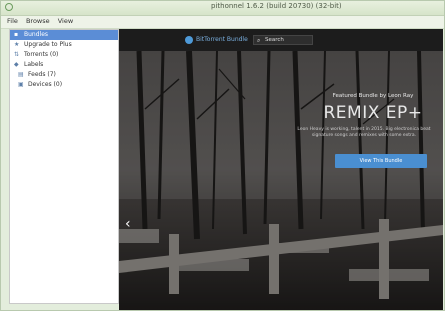 Image resolution: width=445 pixels, height=311 pixels. What do you see at coordinates (17, 54) in the screenshot?
I see `torrent-icon: ⇅` at bounding box center [17, 54].